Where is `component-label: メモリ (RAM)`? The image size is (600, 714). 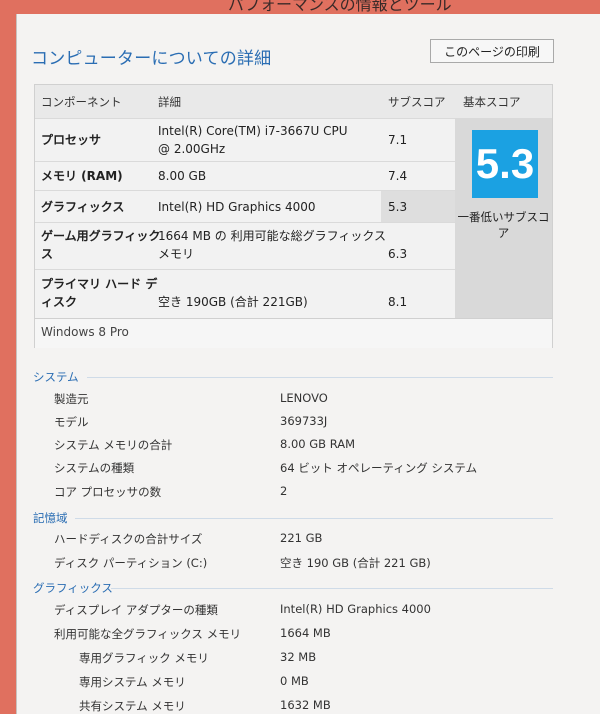
component-label: メモリ (RAM) is located at coordinates (82, 176).